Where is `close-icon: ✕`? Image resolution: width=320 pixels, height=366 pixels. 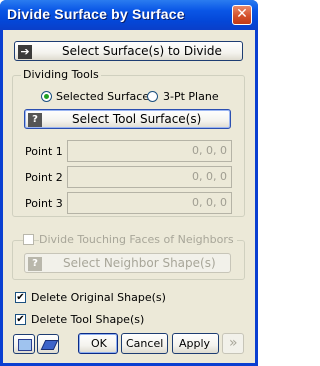
close-icon: ✕ is located at coordinates (242, 14).